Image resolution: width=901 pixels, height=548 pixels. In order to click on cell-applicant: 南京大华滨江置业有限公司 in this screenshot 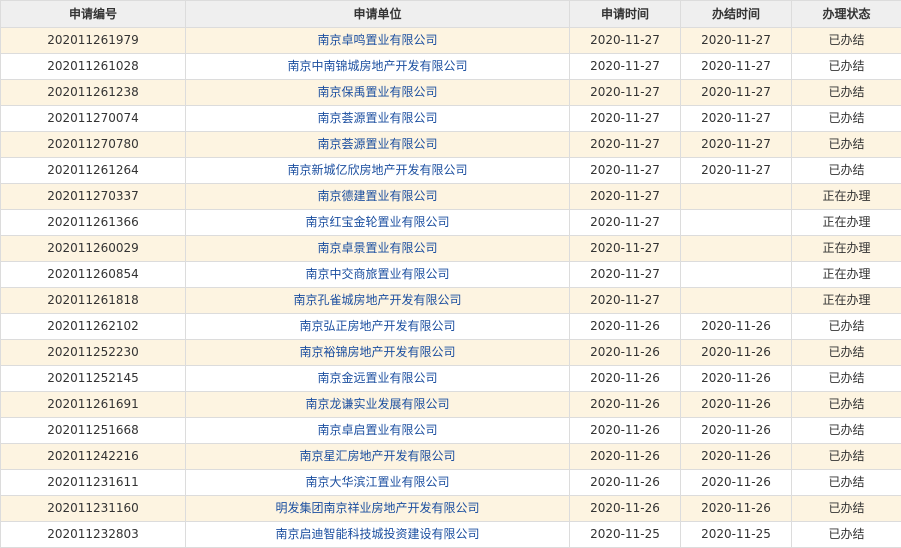, I will do `click(377, 482)`.